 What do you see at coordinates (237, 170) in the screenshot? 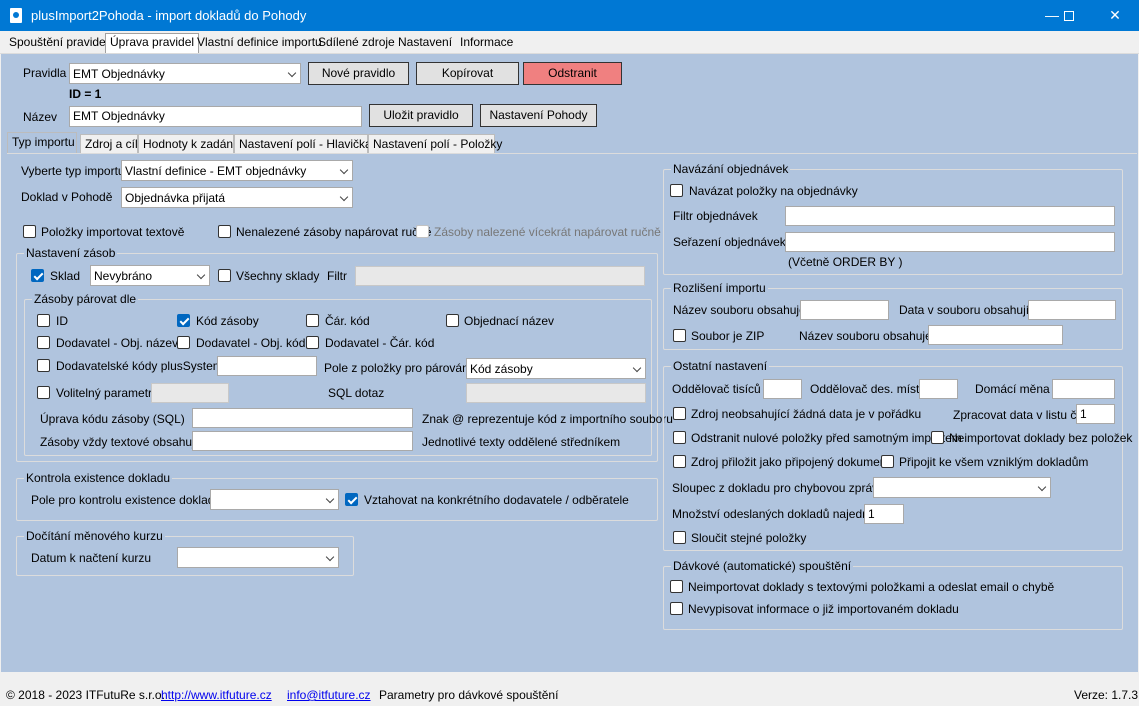
I see `import-type-select: Vlastní definice - EMT objednávky` at bounding box center [237, 170].